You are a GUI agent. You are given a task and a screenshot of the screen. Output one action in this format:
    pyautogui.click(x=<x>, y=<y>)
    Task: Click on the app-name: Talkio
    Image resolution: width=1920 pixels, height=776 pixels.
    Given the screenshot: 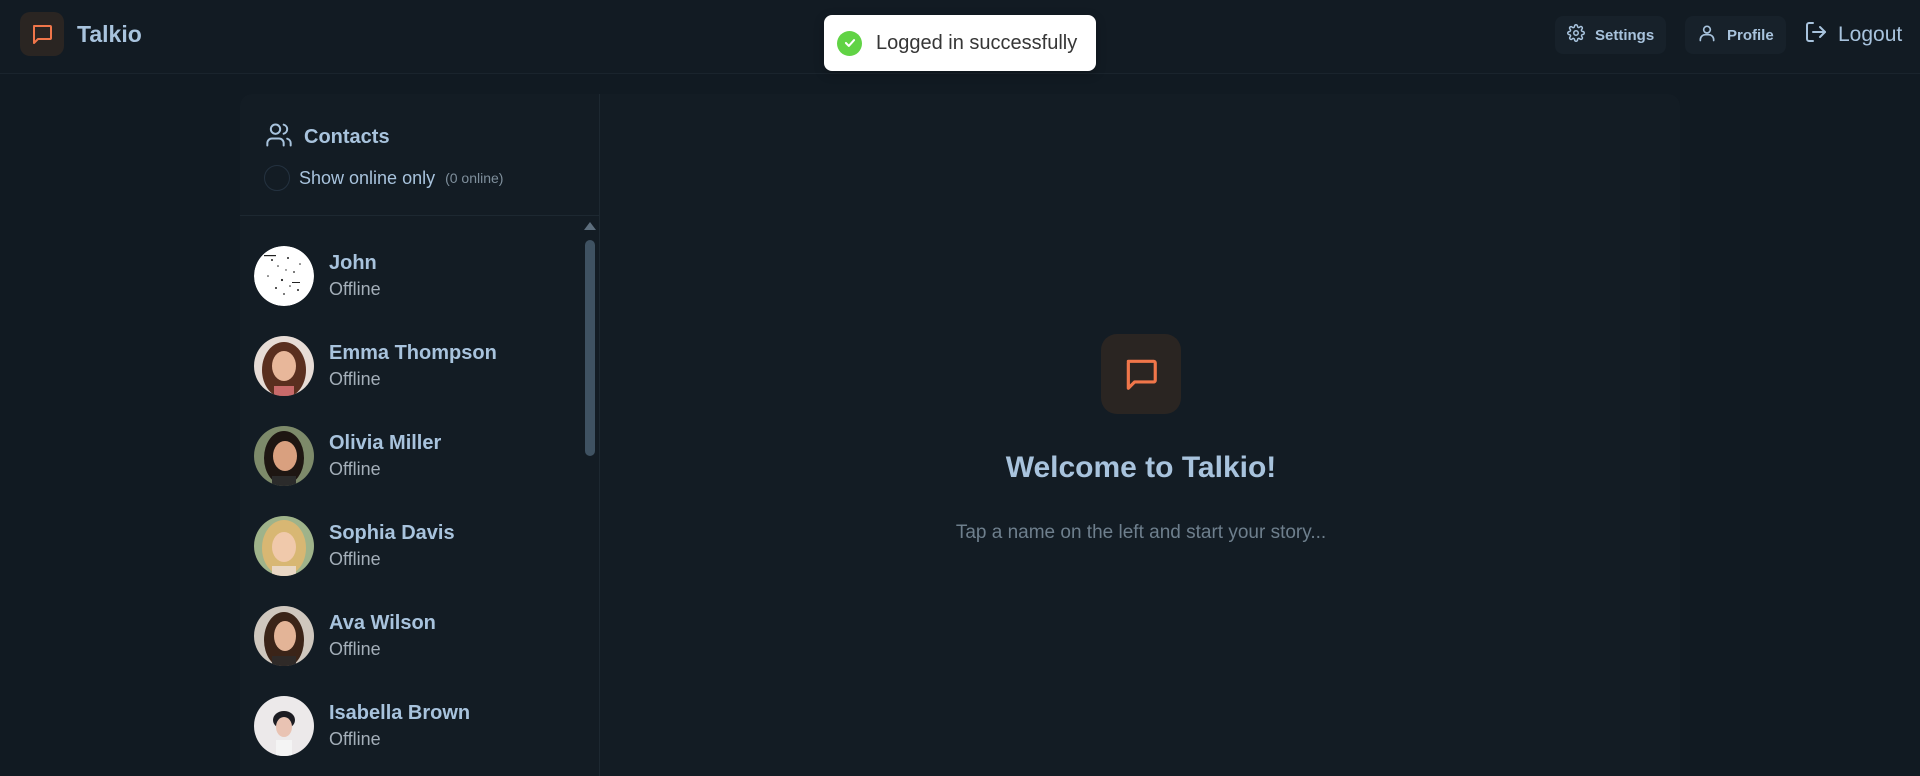 What is the action you would take?
    pyautogui.click(x=109, y=33)
    